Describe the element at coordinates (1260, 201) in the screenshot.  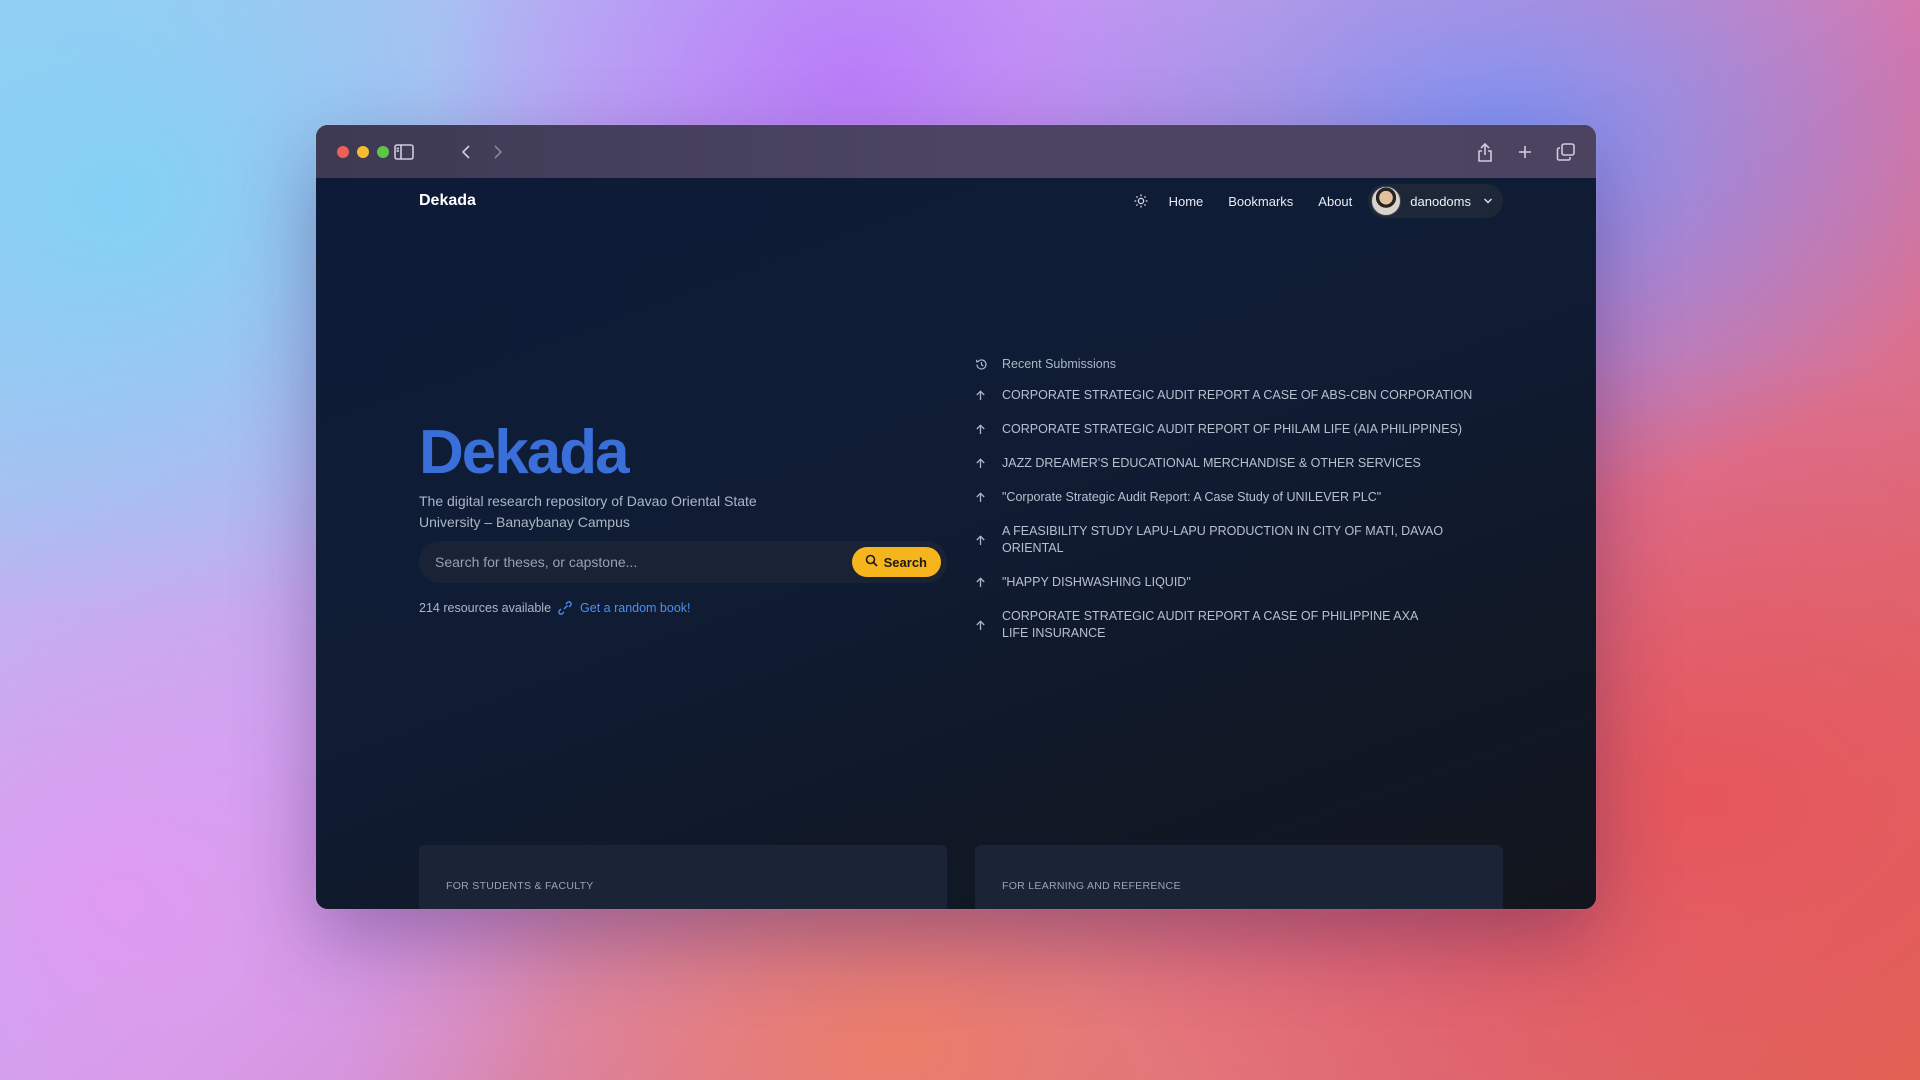
I see `nav-link-bookmarks: Bookmarks` at that location.